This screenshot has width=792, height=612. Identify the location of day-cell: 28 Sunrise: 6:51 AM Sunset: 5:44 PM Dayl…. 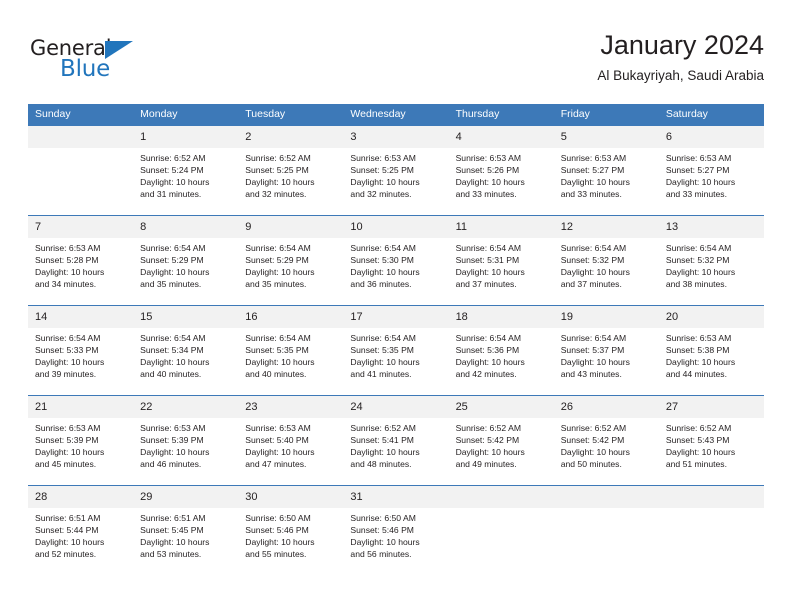
(81, 530).